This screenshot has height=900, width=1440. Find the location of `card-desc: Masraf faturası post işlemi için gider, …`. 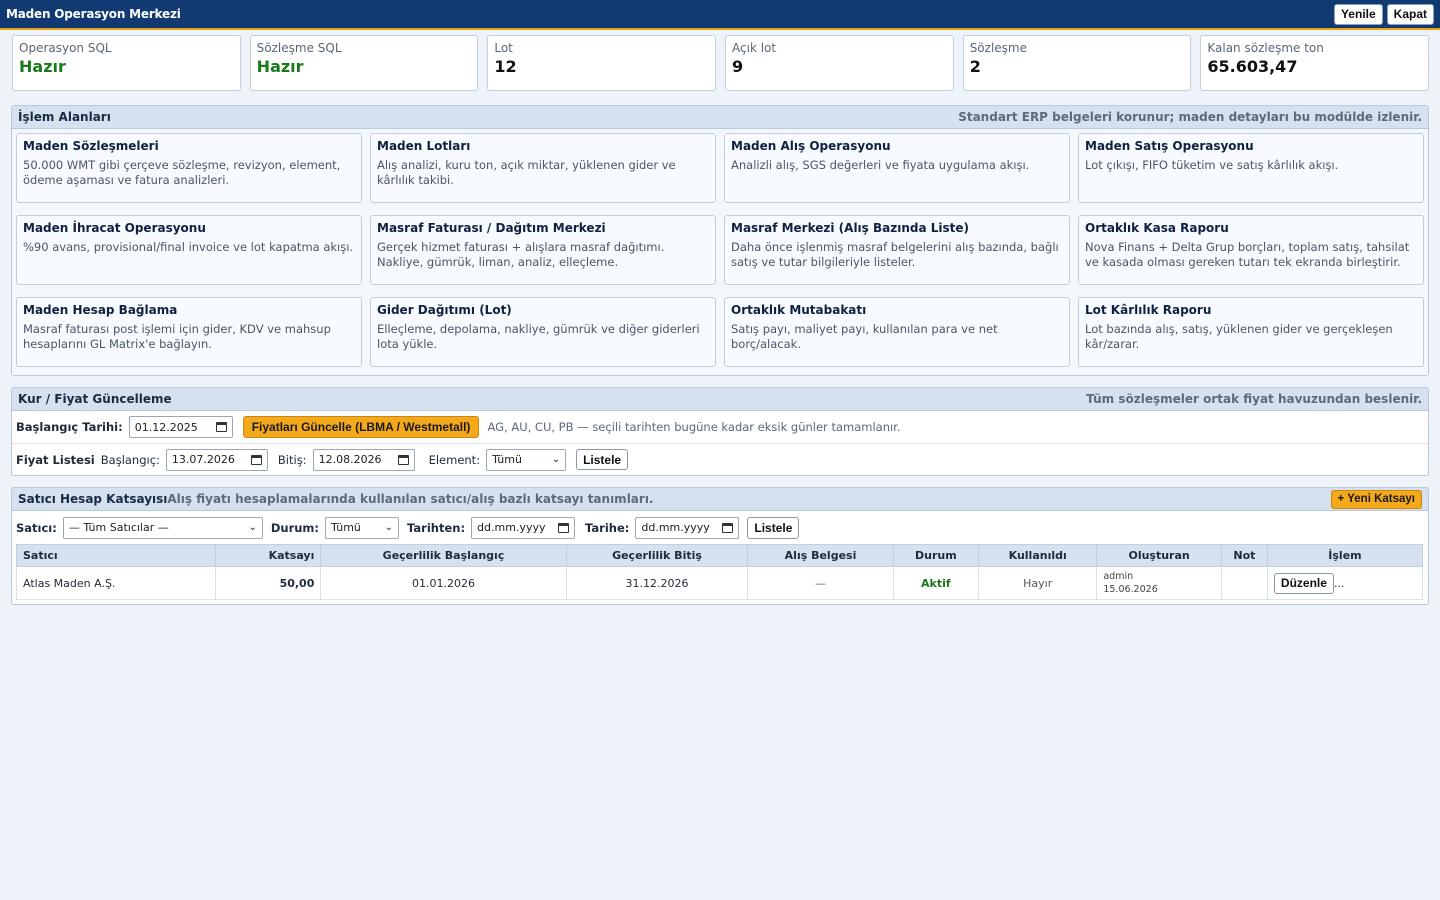

card-desc: Masraf faturası post işlemi için gider, … is located at coordinates (177, 336).